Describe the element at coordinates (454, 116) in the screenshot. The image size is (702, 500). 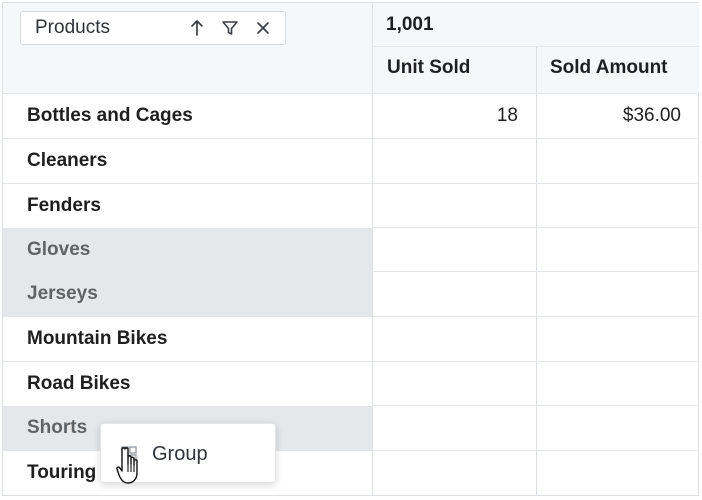
I see `cell-unit-sold: 18` at that location.